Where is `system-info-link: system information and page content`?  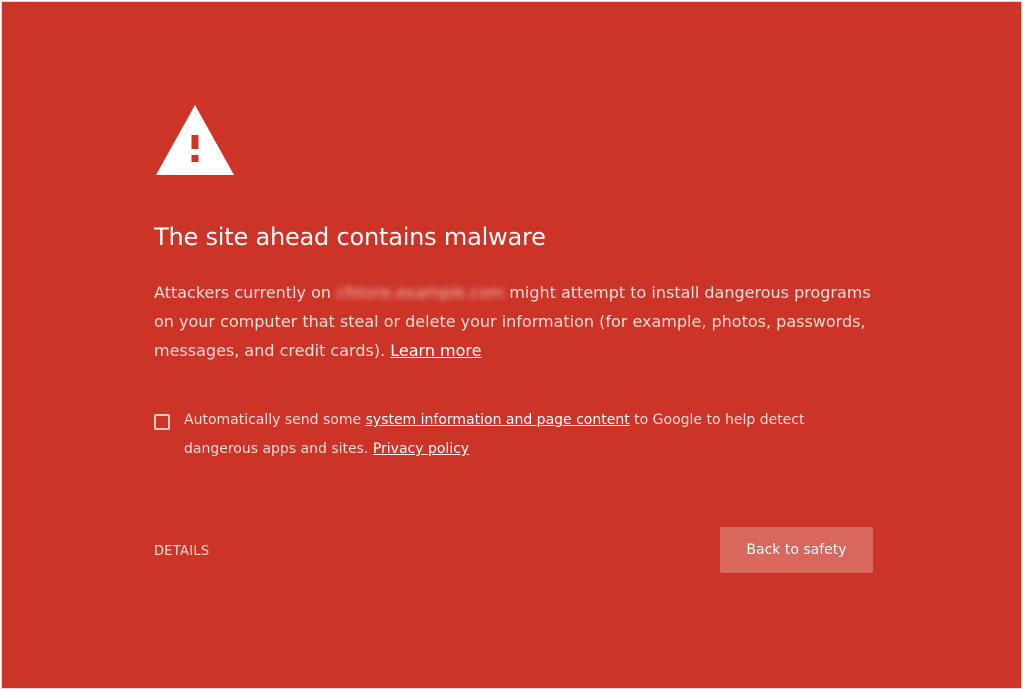
system-info-link: system information and page content is located at coordinates (498, 420).